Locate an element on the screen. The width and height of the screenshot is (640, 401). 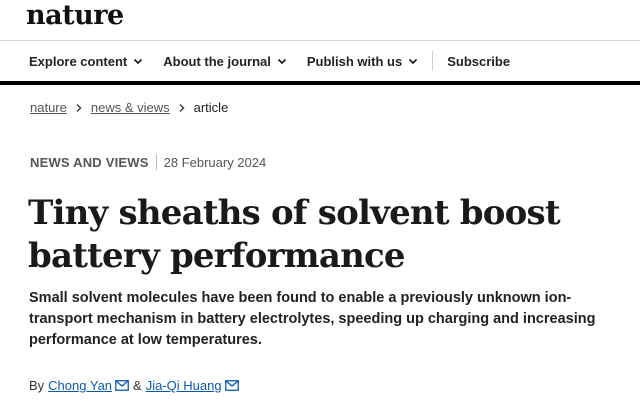
nav-subscribe: Subscribe is located at coordinates (478, 61).